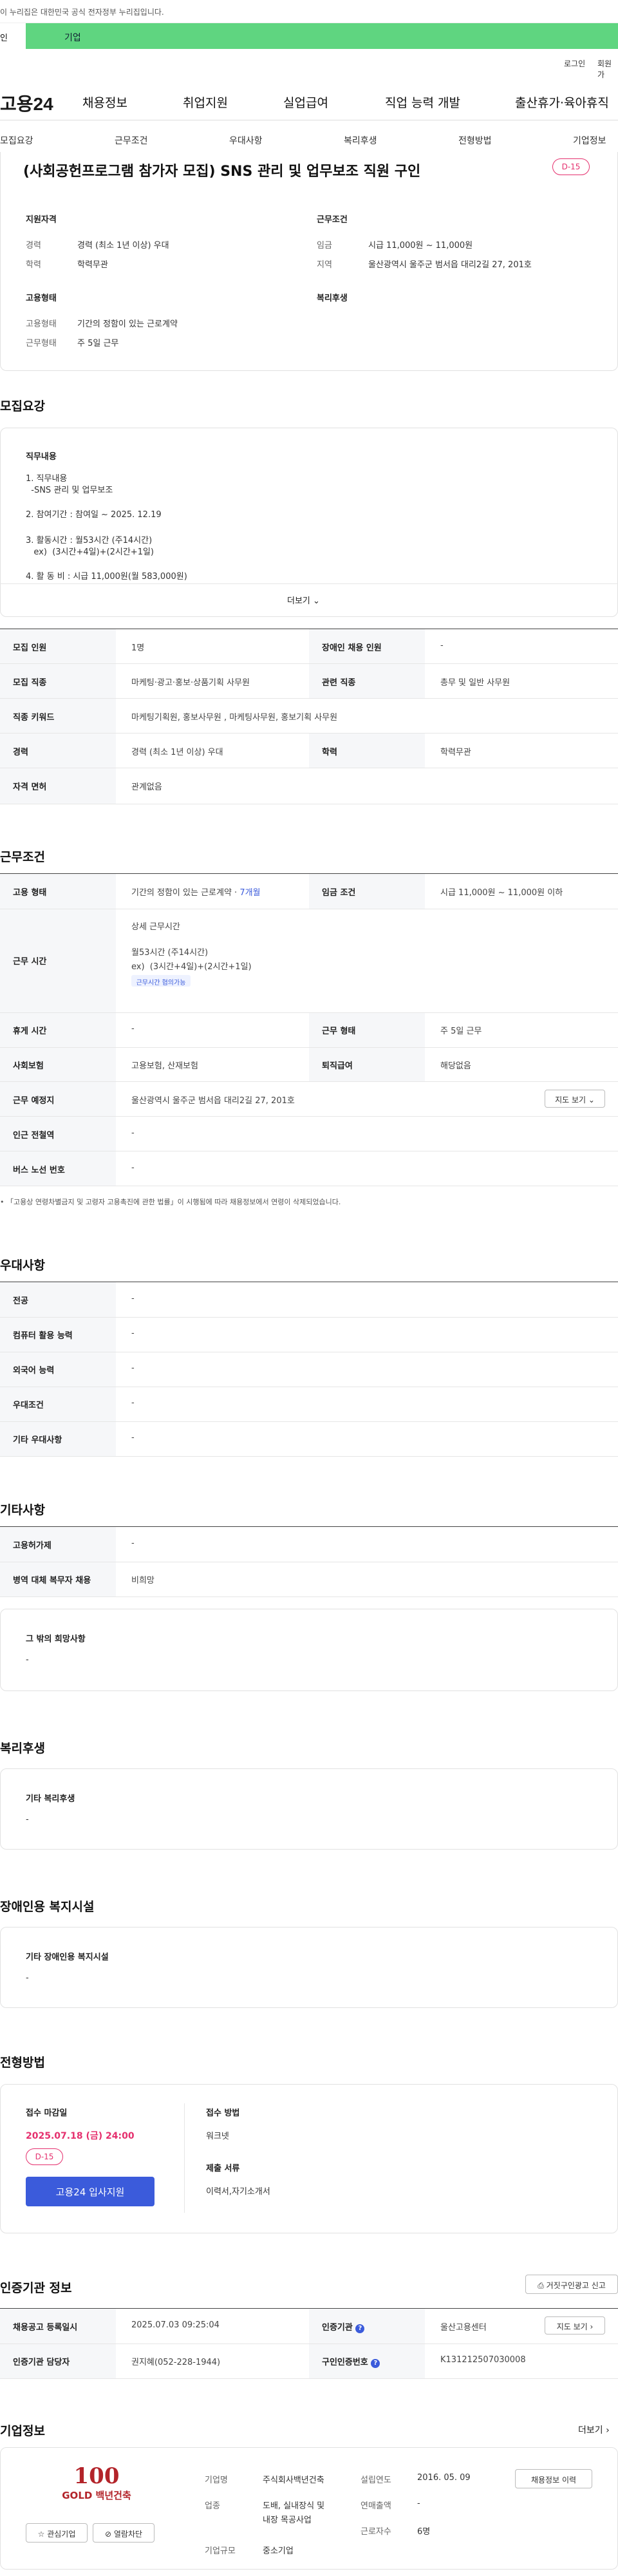 The height and width of the screenshot is (2576, 618). What do you see at coordinates (574, 64) in the screenshot?
I see `login-link: 로그인` at bounding box center [574, 64].